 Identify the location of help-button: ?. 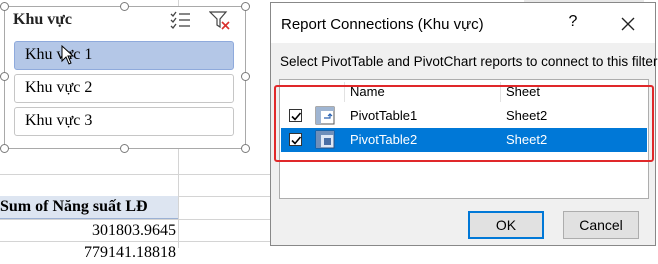
(573, 23).